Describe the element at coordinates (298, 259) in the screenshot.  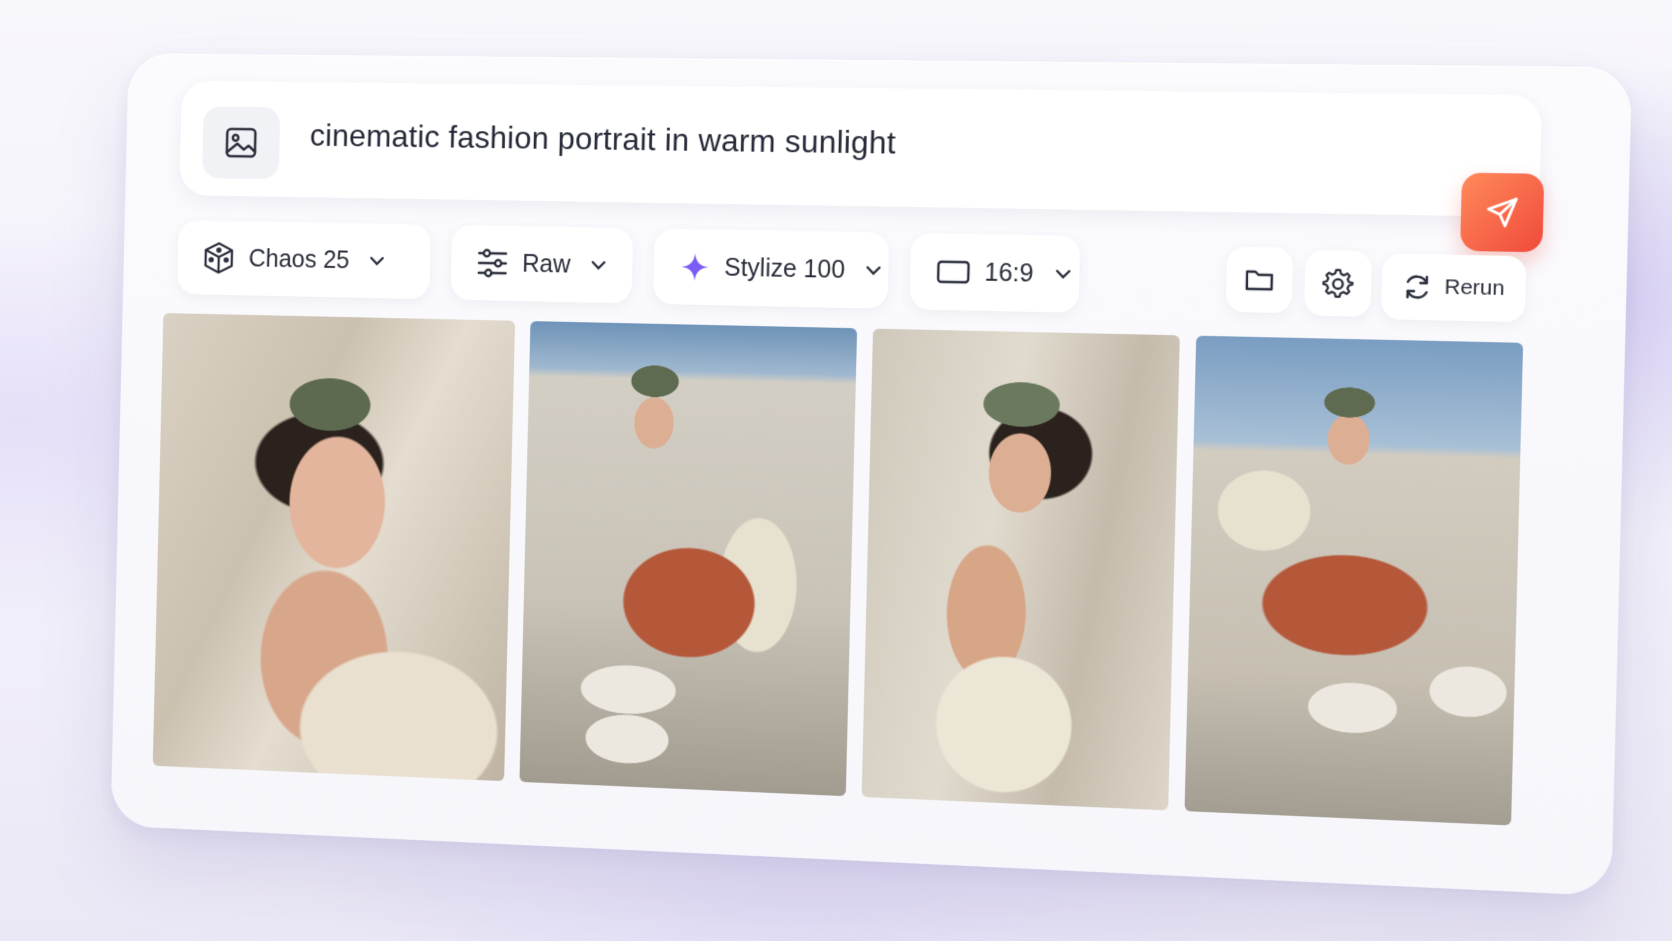
I see `chaos-label: Chaos 25` at that location.